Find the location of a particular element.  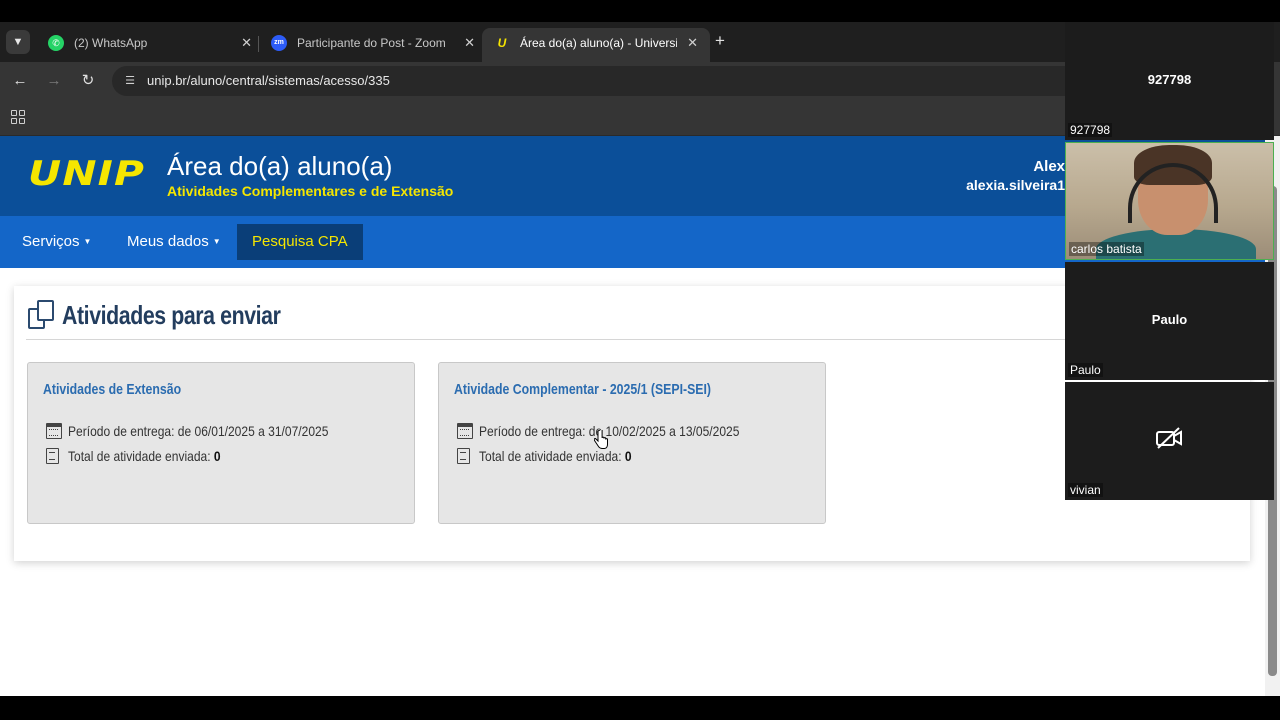

zoom-participant-tile: 927798 927798 is located at coordinates (1169, 81).